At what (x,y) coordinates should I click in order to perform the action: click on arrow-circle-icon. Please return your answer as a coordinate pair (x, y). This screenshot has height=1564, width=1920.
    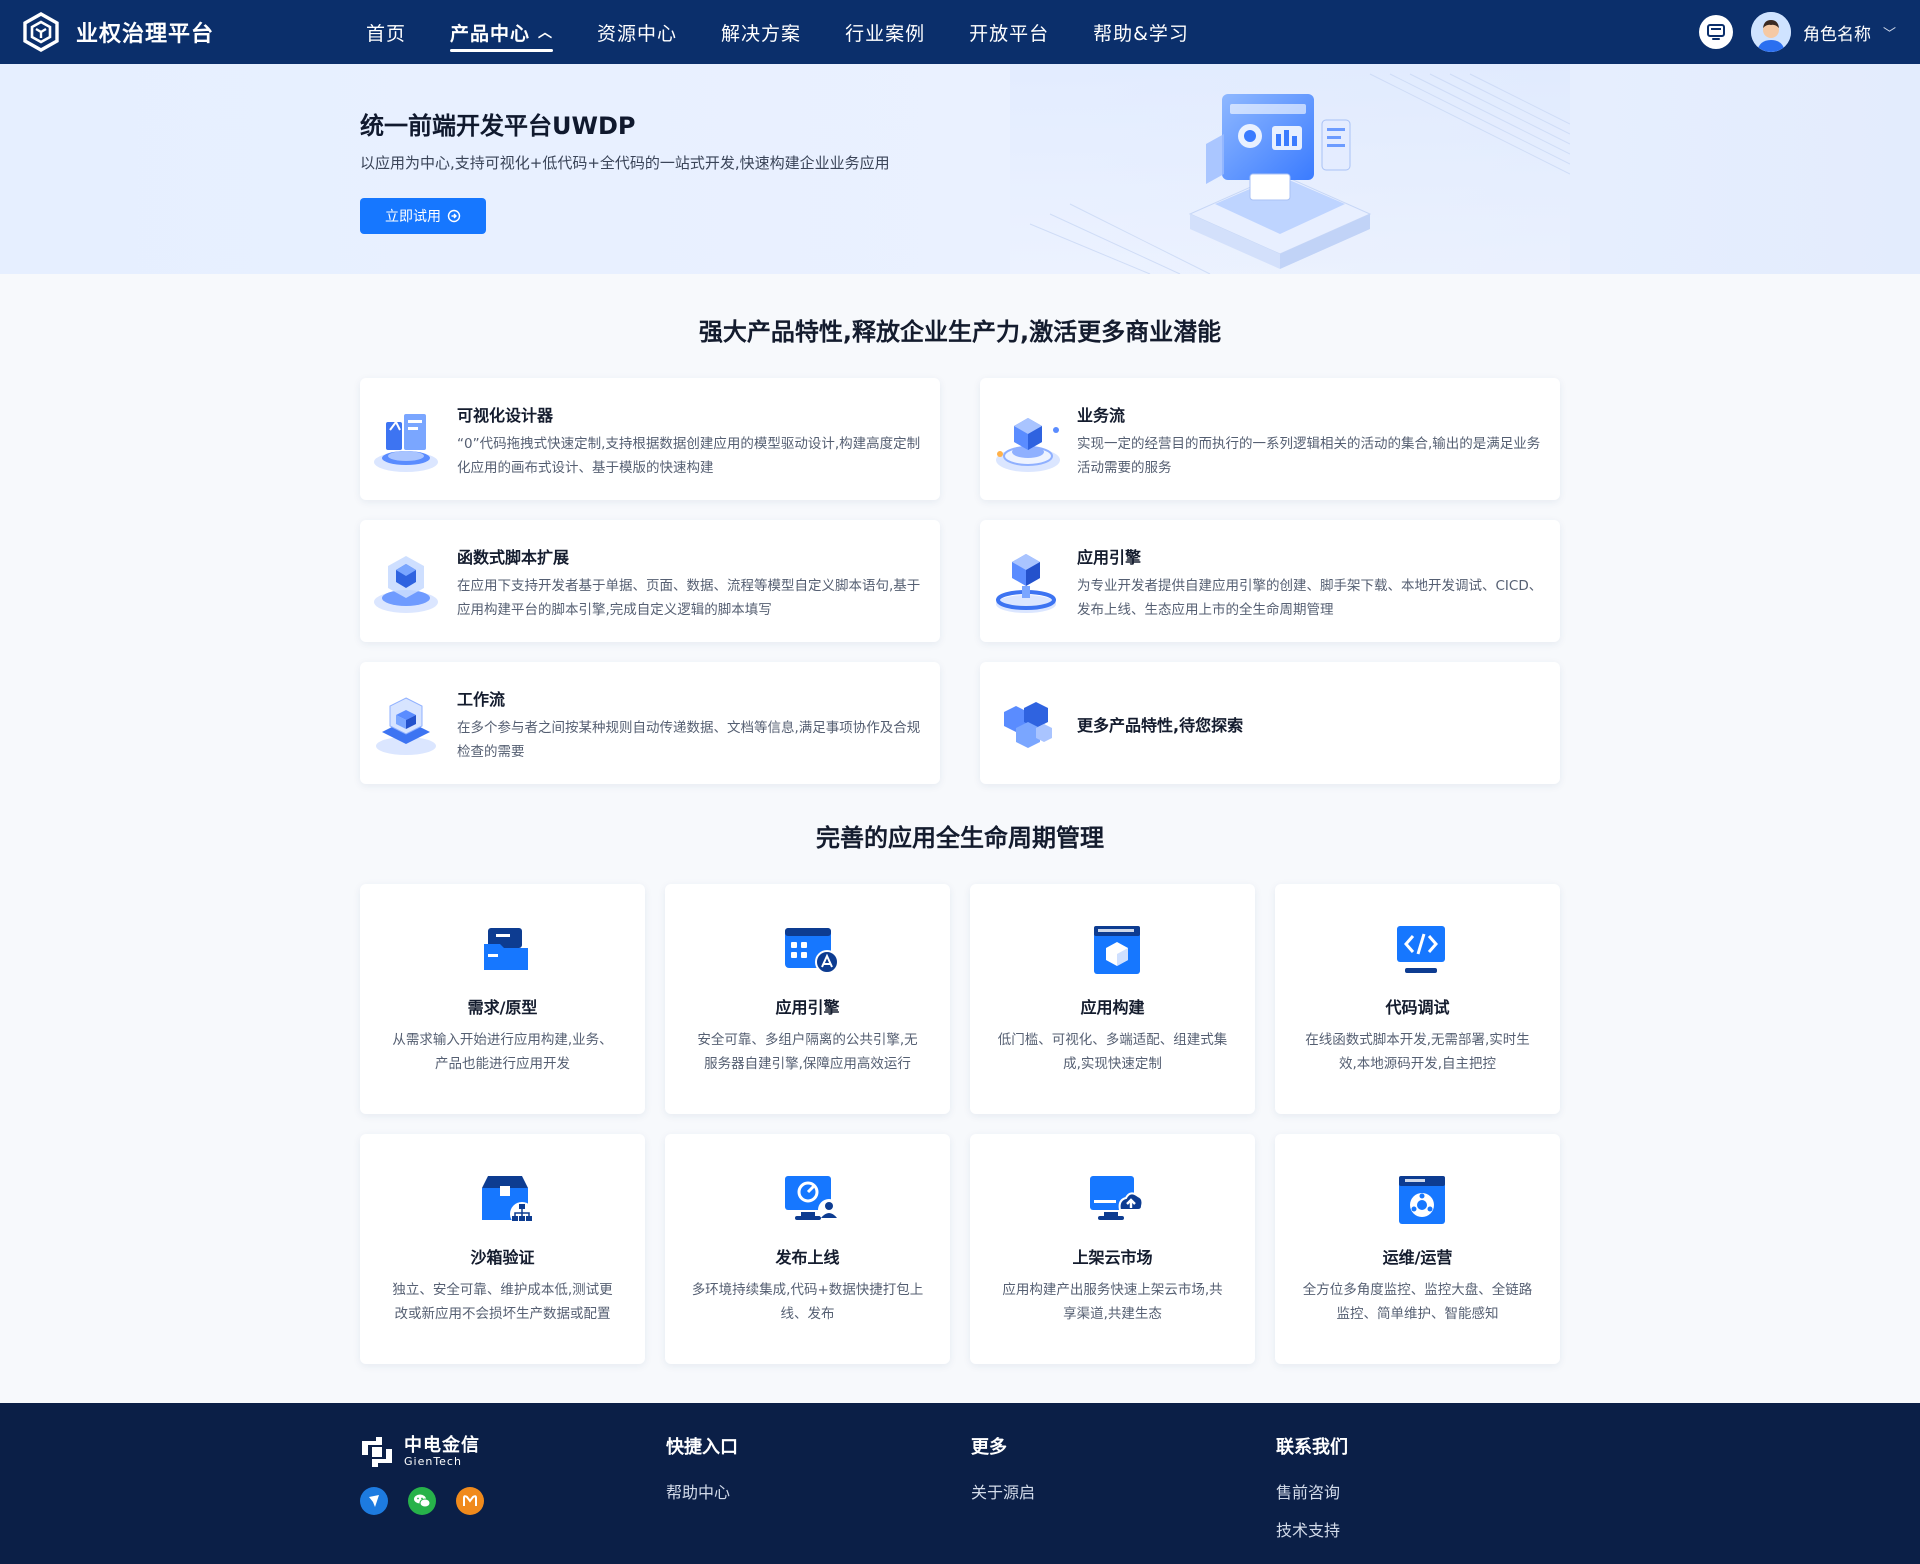
    Looking at the image, I should click on (454, 216).